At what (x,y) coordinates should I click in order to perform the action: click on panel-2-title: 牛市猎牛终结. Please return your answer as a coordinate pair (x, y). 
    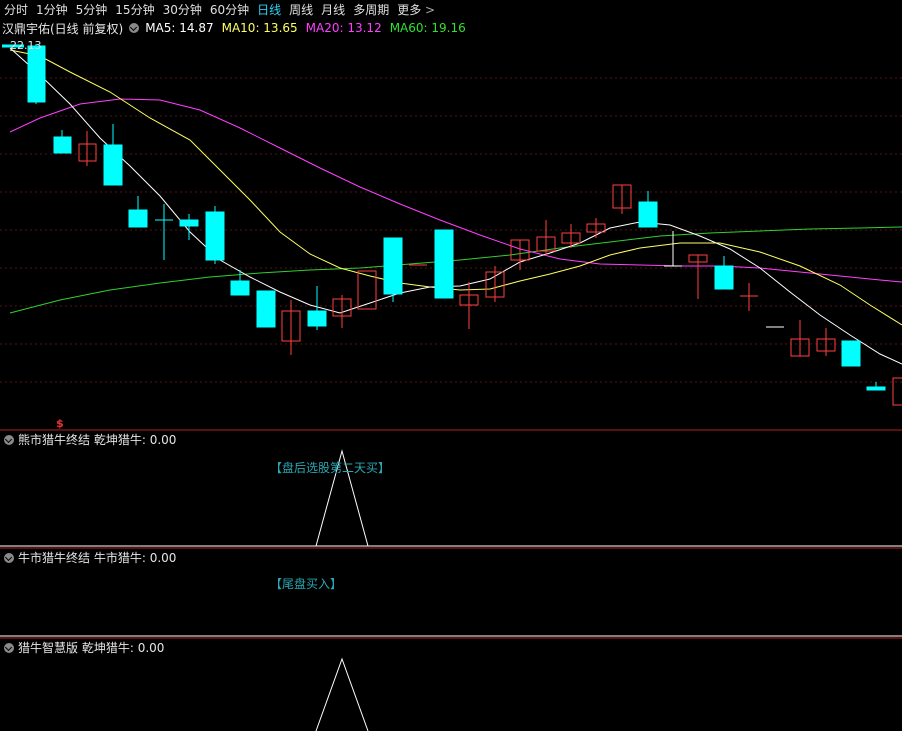
    Looking at the image, I should click on (54, 558).